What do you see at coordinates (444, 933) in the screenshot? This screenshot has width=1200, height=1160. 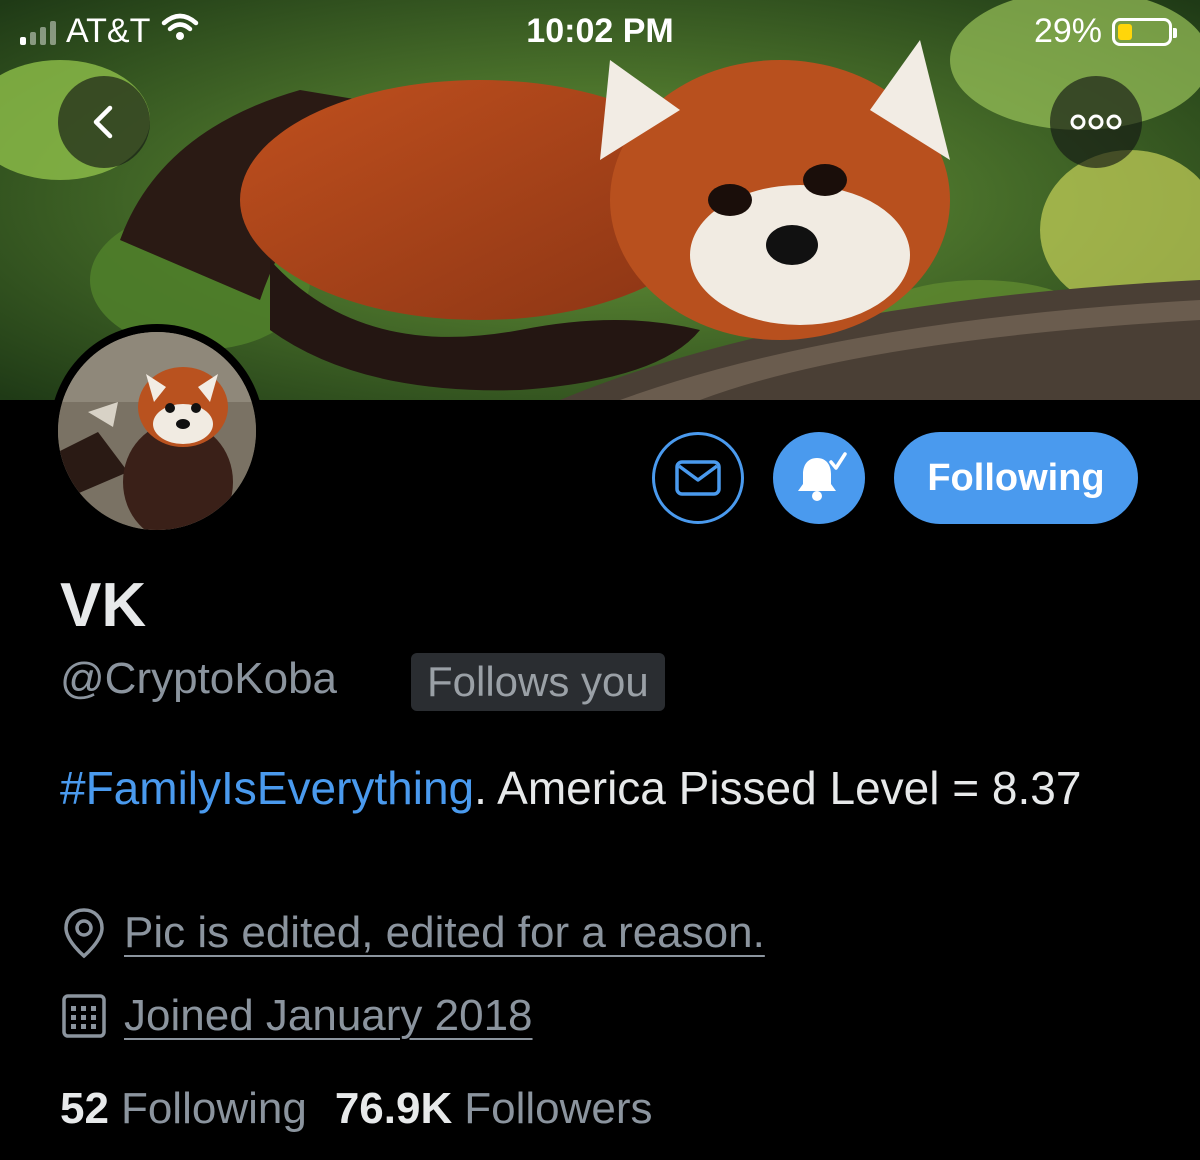 I see `location-link: Pic is edited, edited for a reason.` at bounding box center [444, 933].